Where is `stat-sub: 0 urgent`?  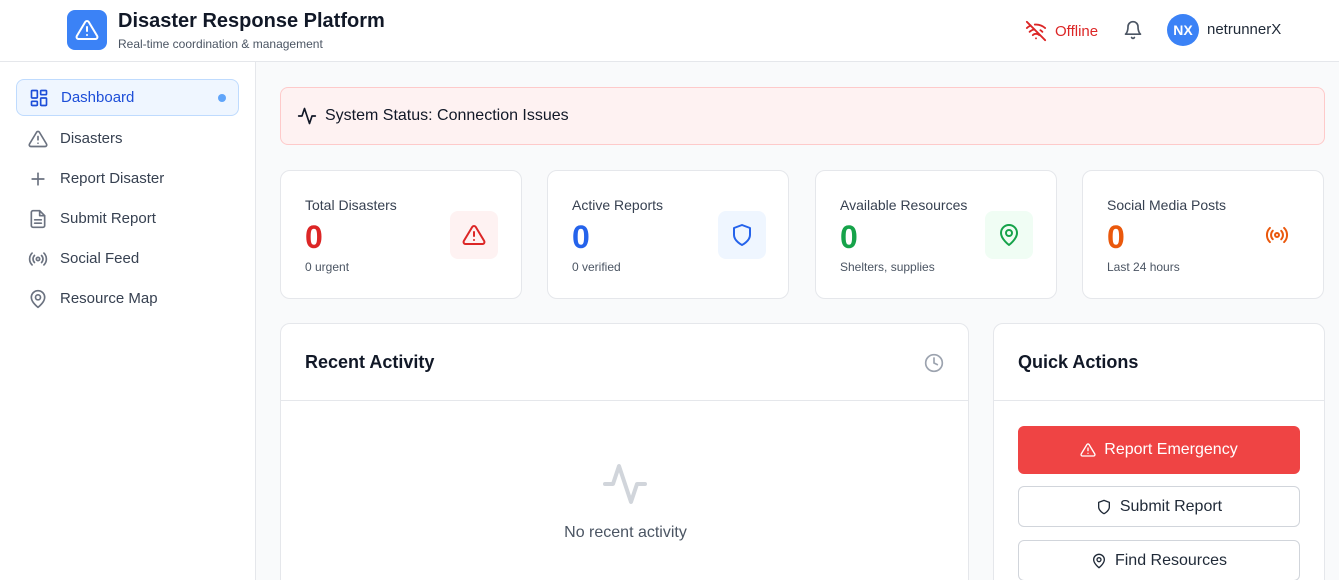
stat-sub: 0 urgent is located at coordinates (327, 267).